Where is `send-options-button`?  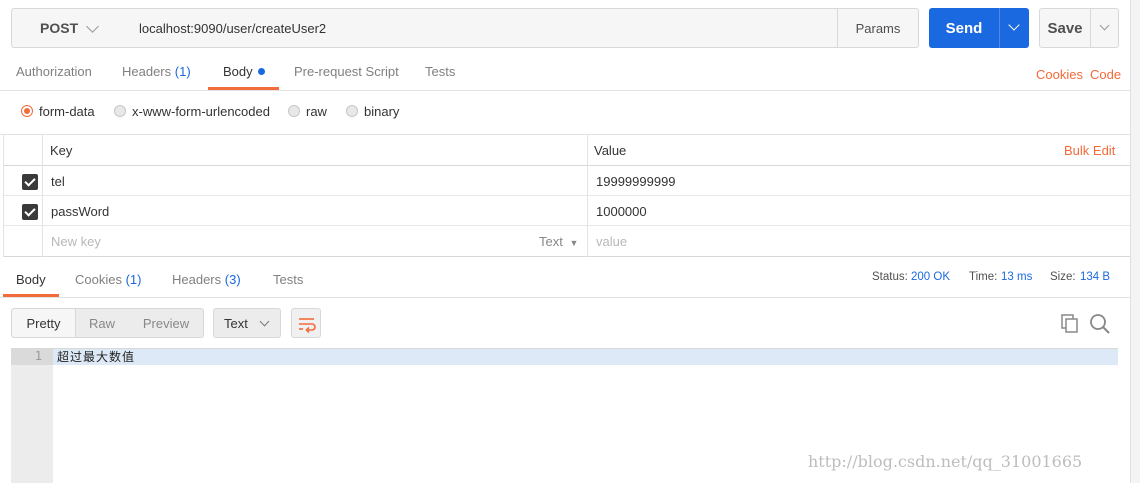 send-options-button is located at coordinates (1014, 28).